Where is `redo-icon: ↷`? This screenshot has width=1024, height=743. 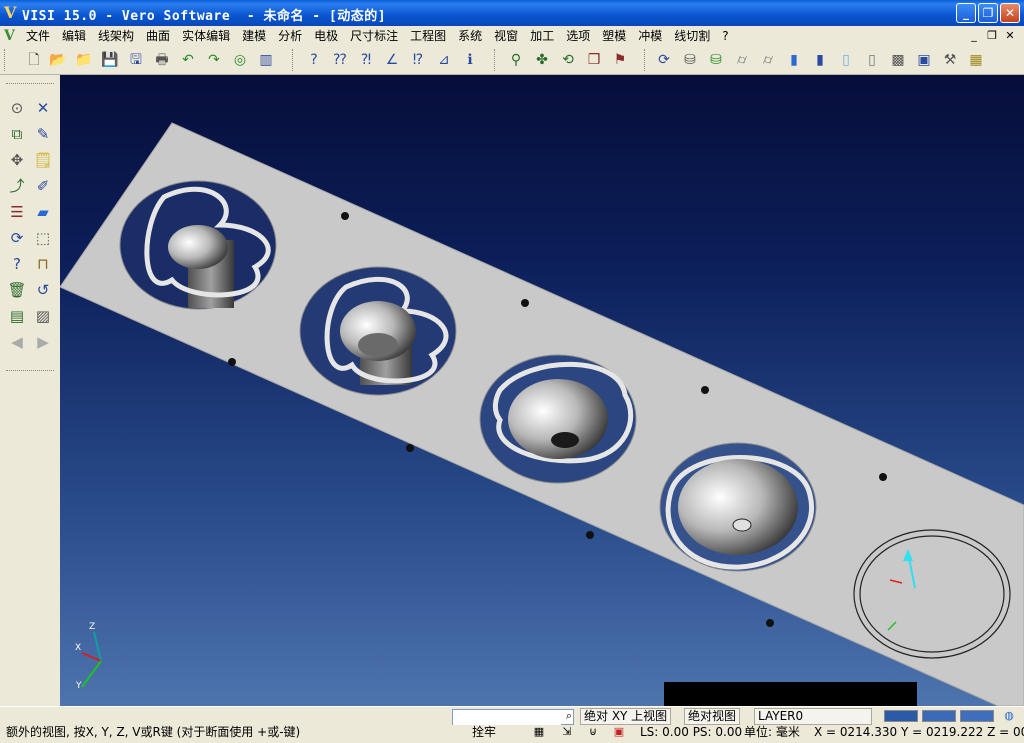
redo-icon: ↷ is located at coordinates (214, 60).